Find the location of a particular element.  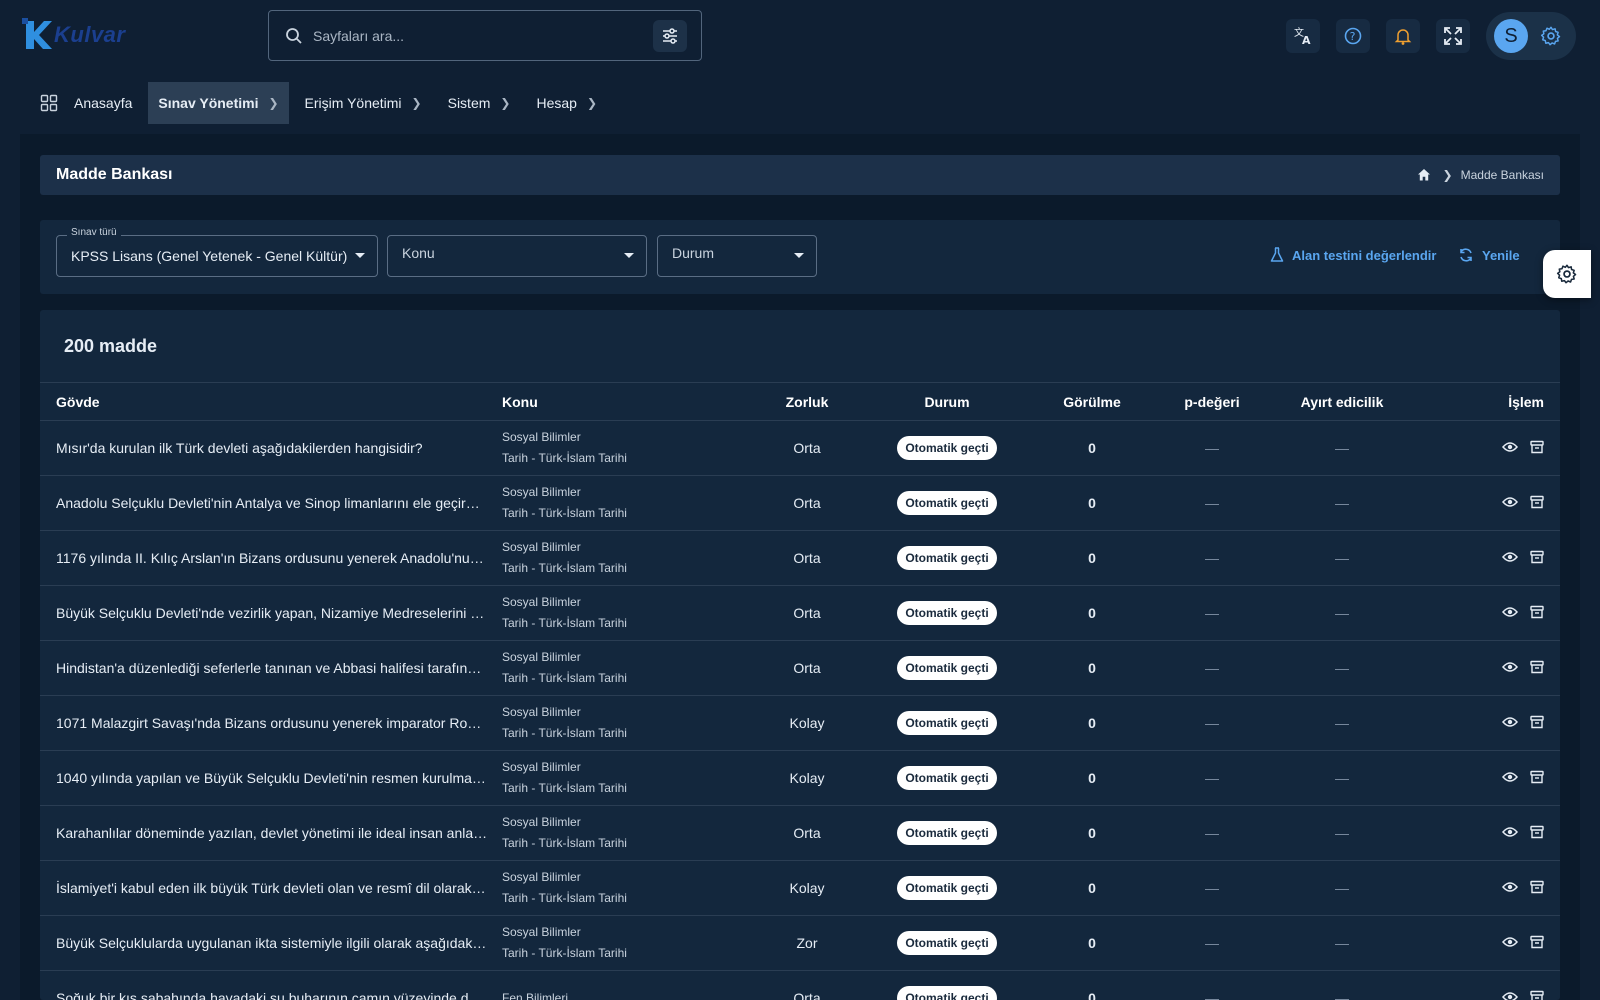

cell-topic: Sosyal Bilimler Tarih - Türk-İslam Tarihi is located at coordinates (627, 668).